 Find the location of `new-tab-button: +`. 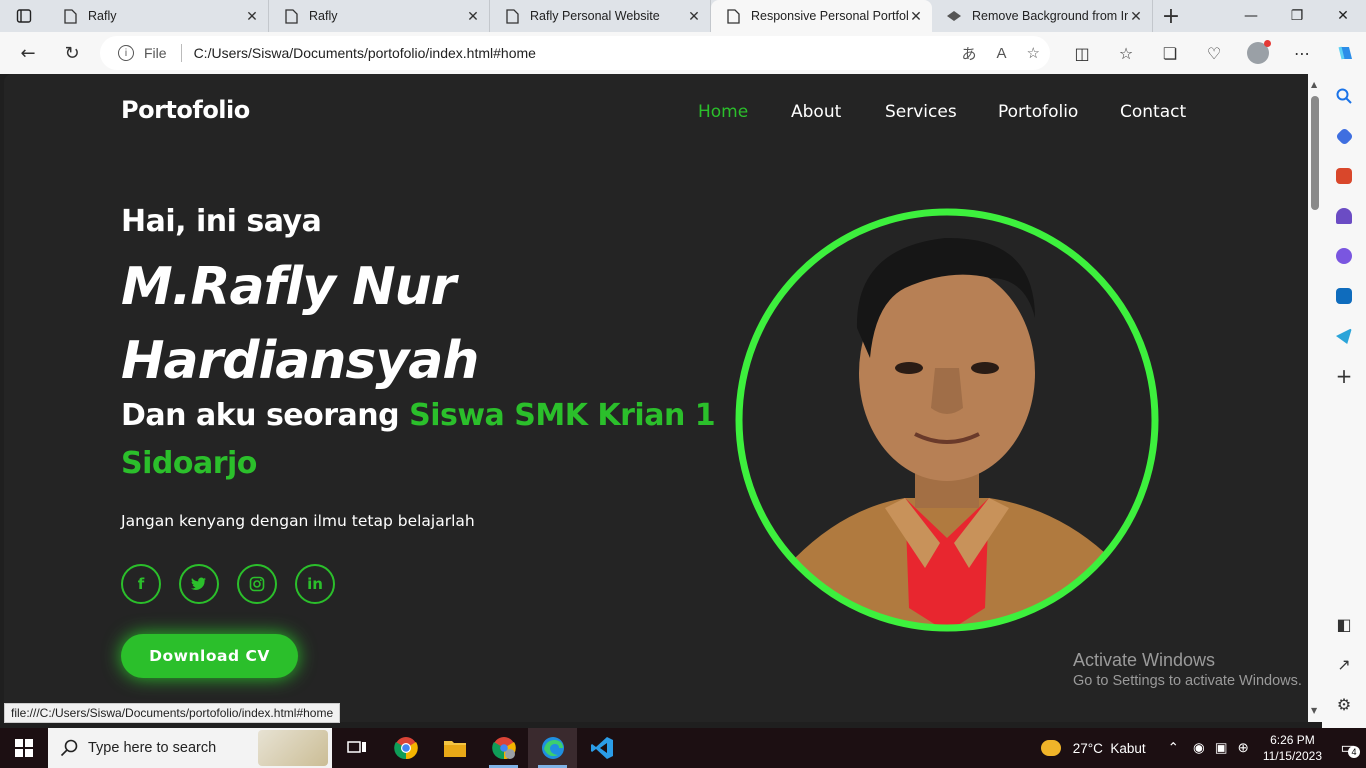

new-tab-button: + is located at coordinates (1171, 16).